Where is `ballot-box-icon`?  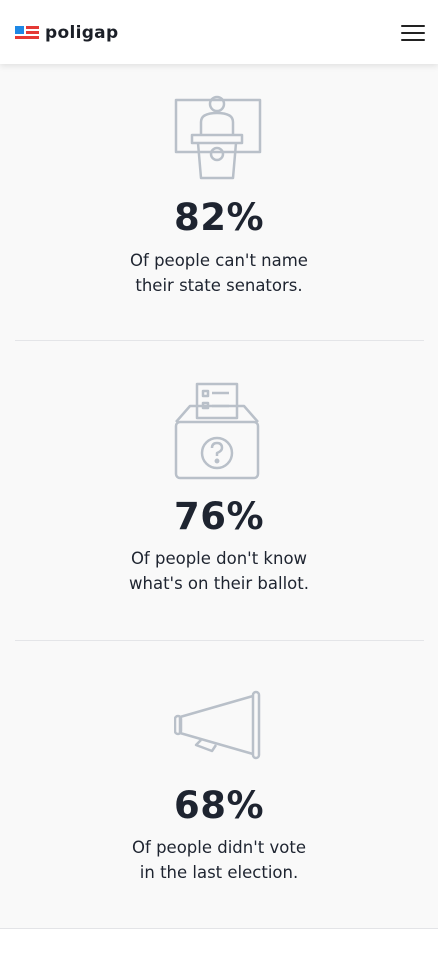 ballot-box-icon is located at coordinates (217, 431).